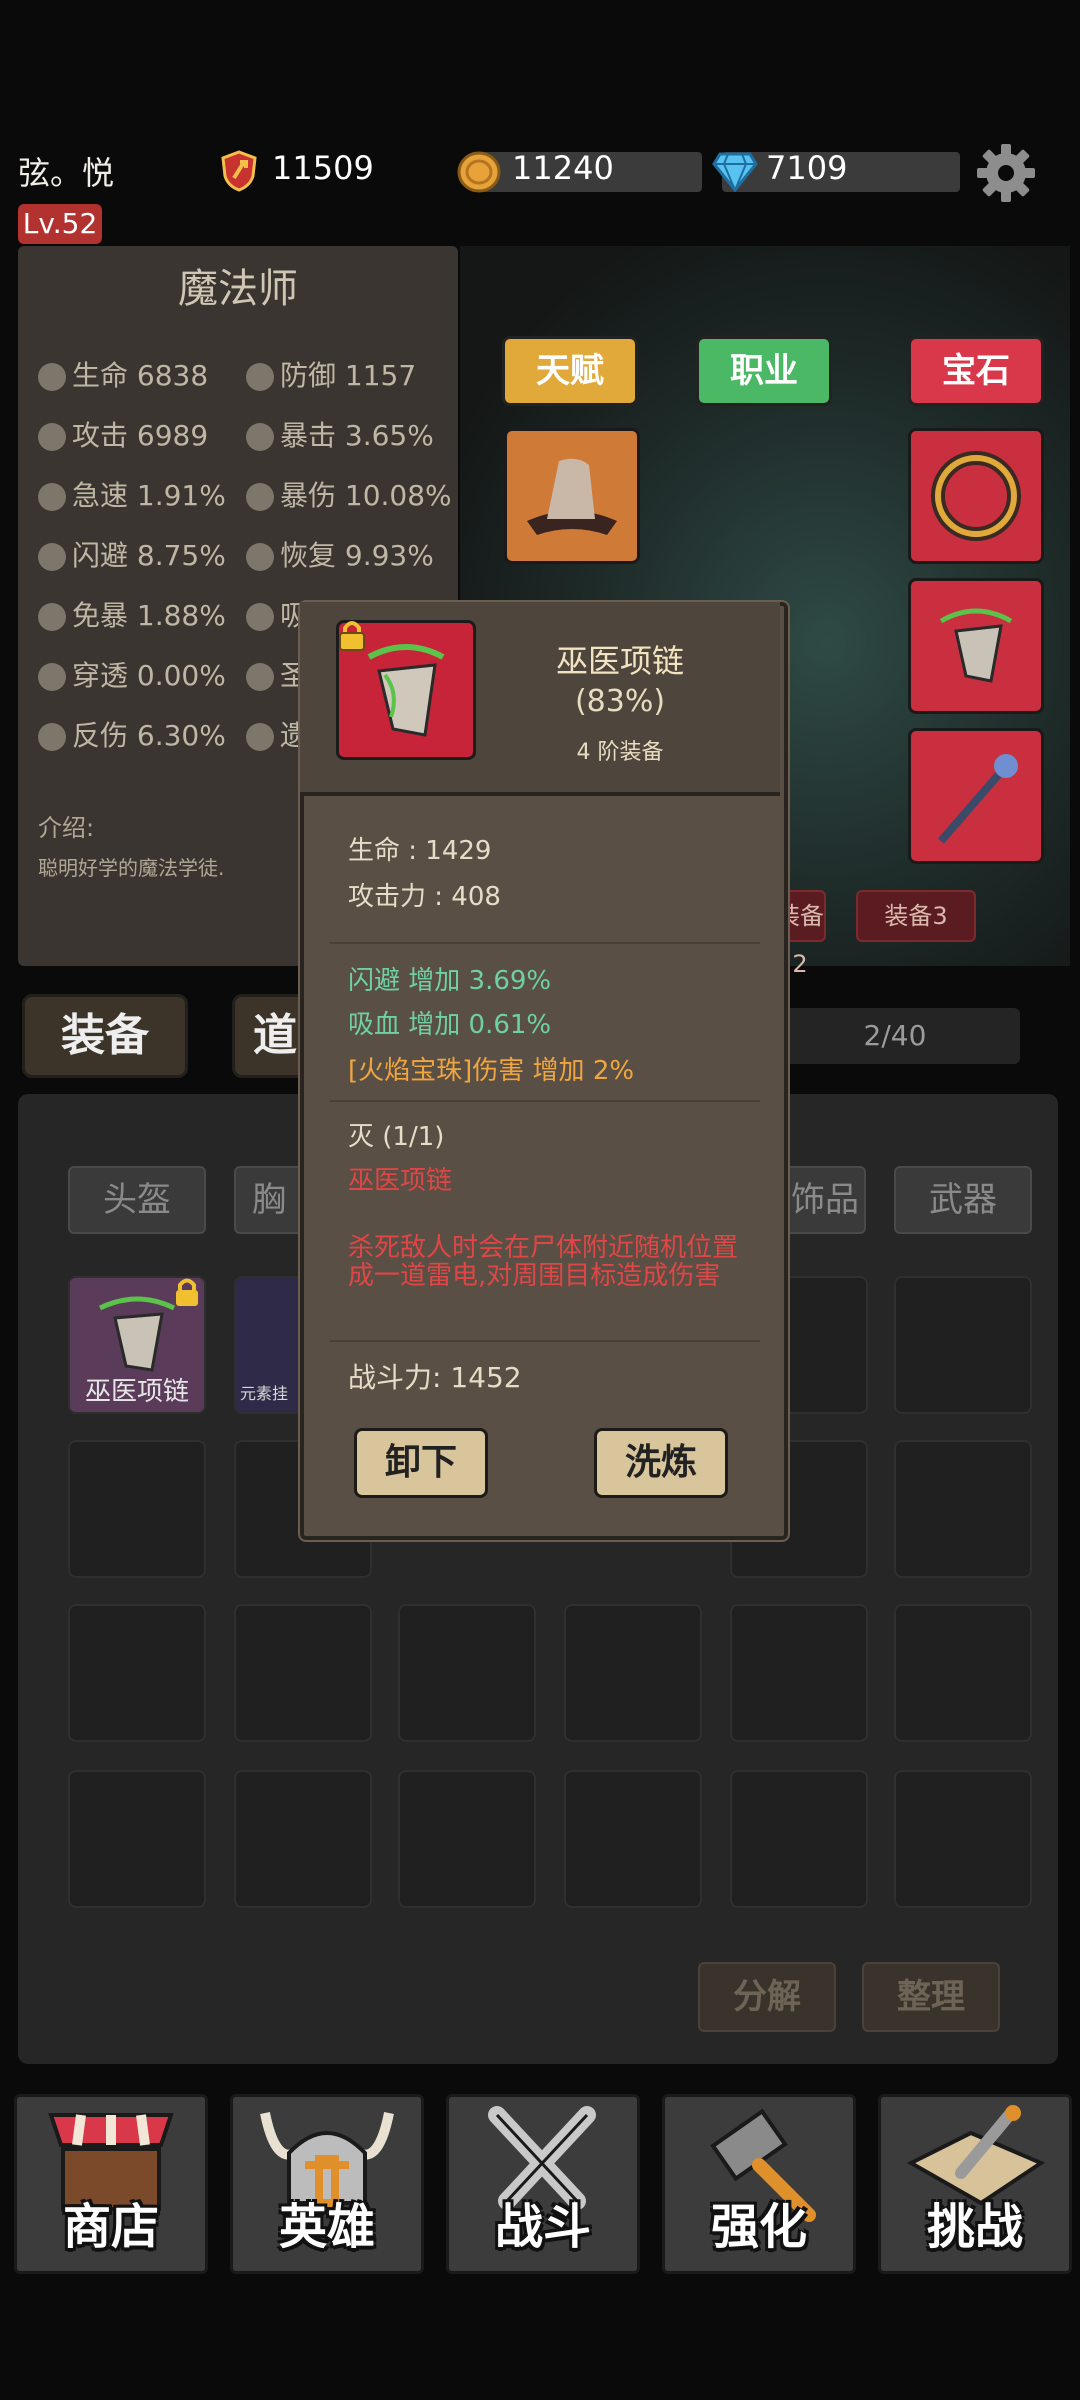  What do you see at coordinates (326, 2227) in the screenshot?
I see `nav-hero-label: 英雄` at bounding box center [326, 2227].